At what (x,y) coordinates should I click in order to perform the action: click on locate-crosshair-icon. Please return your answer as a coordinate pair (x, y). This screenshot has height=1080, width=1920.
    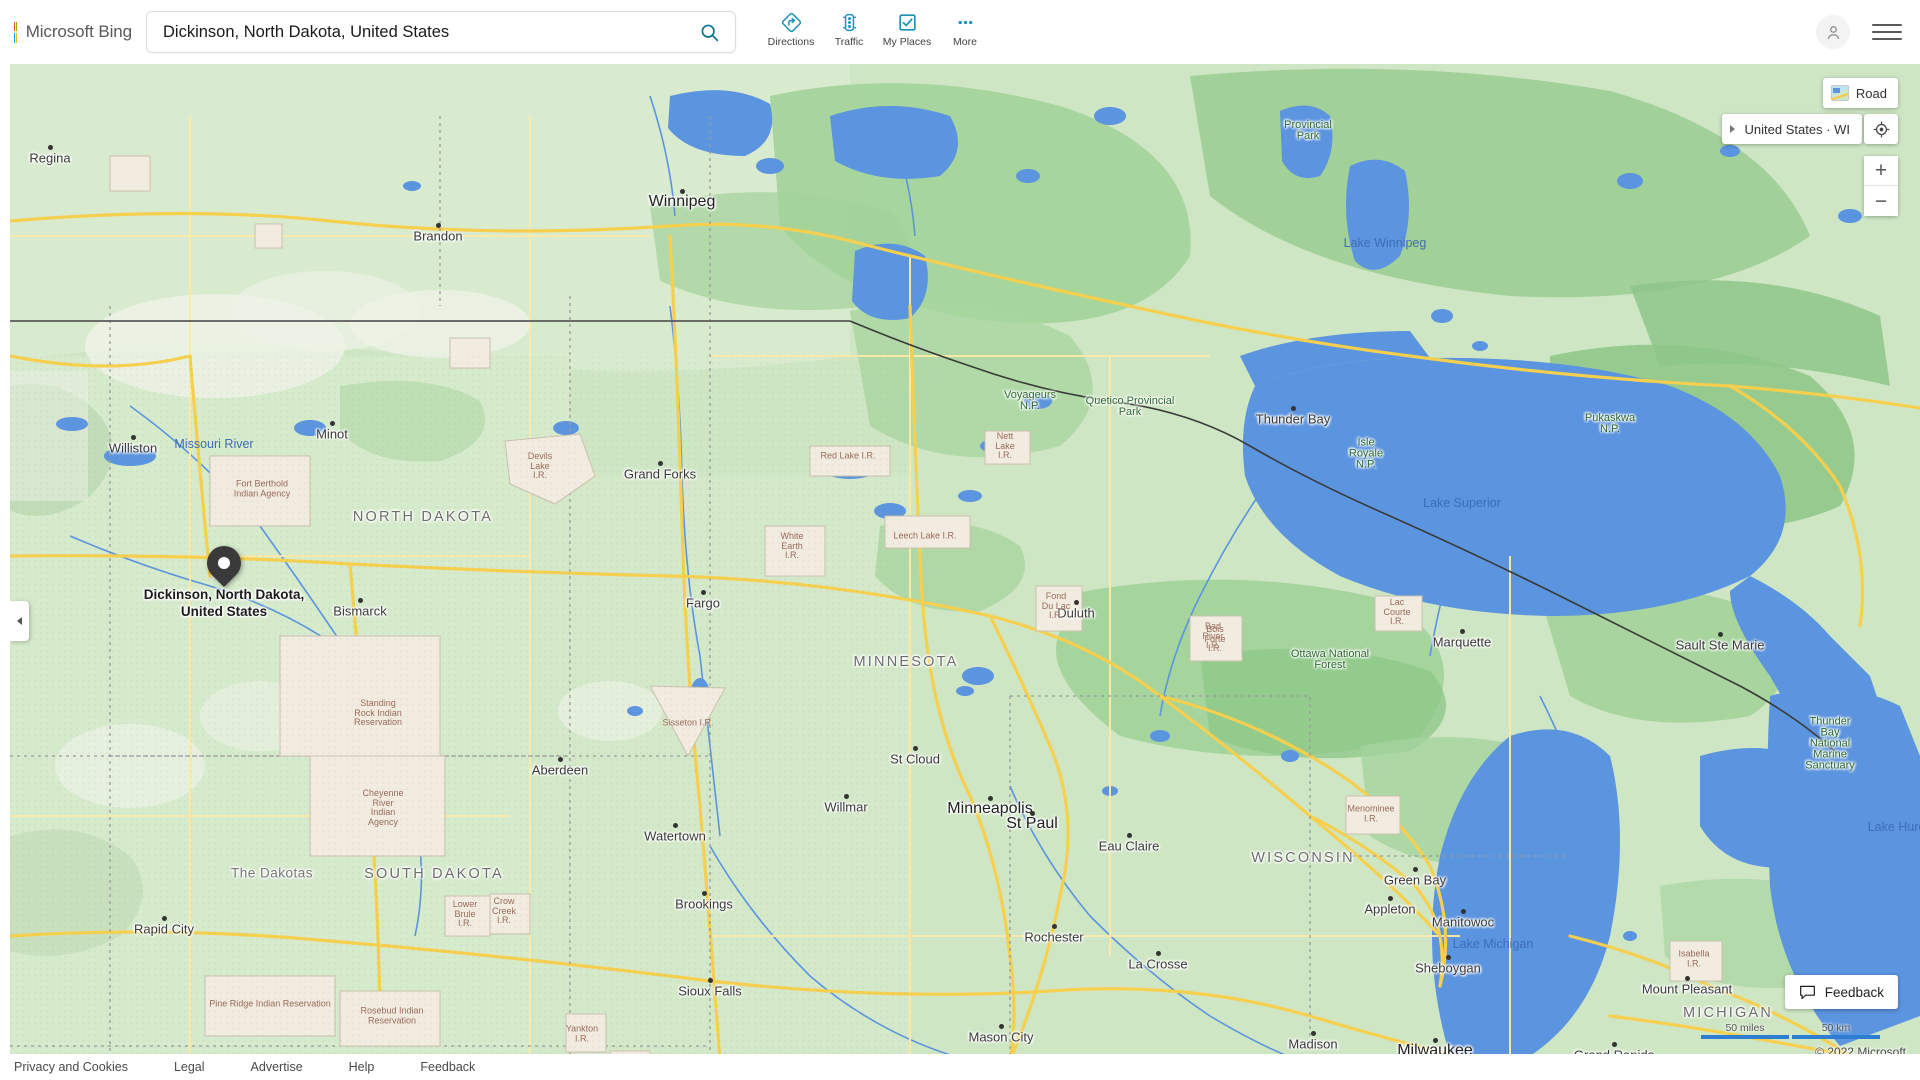
    Looking at the image, I should click on (1881, 129).